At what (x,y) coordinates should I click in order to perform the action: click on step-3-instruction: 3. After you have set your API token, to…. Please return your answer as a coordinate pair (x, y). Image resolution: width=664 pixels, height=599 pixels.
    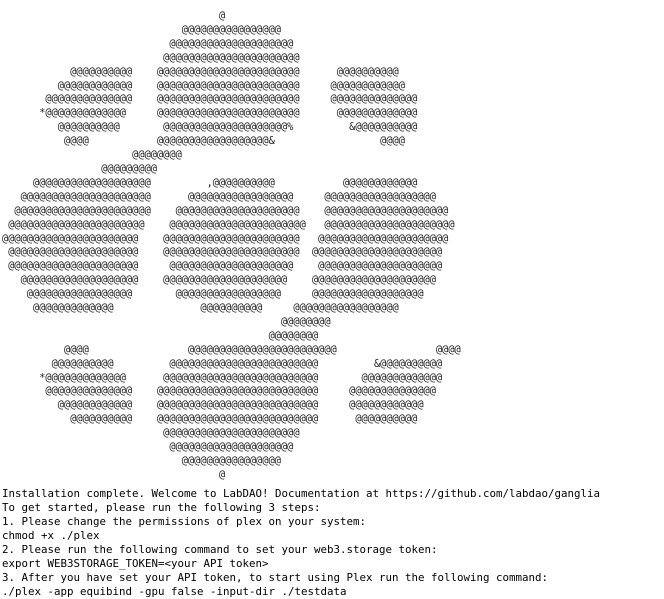
    Looking at the image, I should click on (275, 577).